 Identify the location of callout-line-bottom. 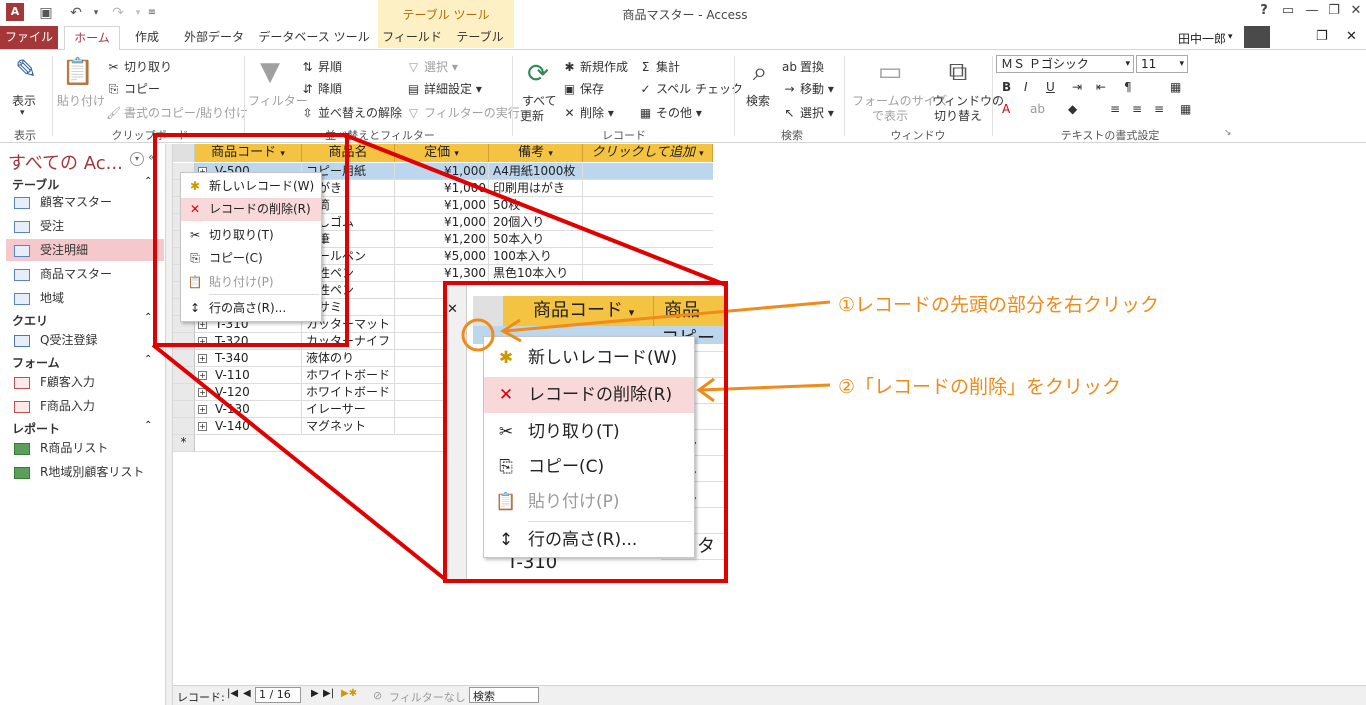
(299, 462).